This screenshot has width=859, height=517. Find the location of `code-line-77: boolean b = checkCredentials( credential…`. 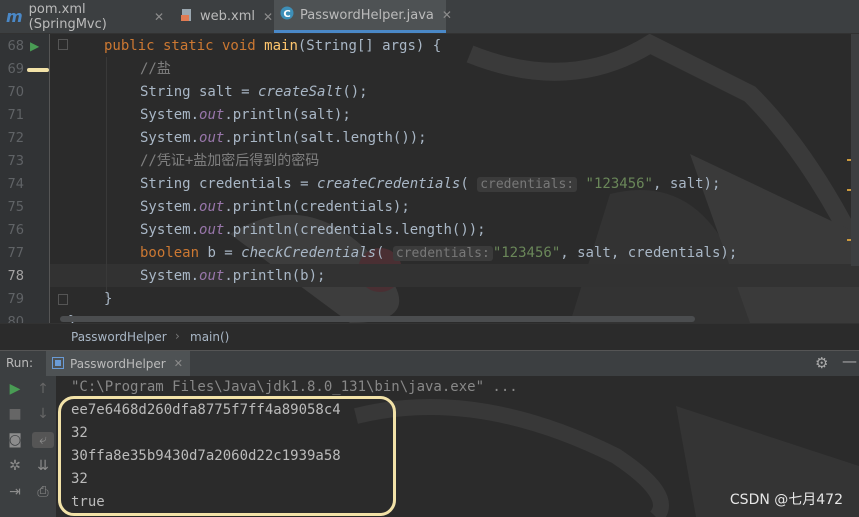

code-line-77: boolean b = checkCredentials( credential… is located at coordinates (439, 253).